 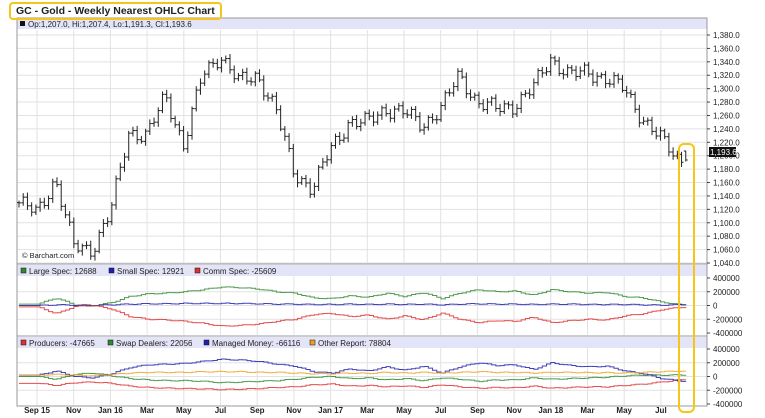 What do you see at coordinates (728, 404) in the screenshot?
I see `cot-tick-label: -400000` at bounding box center [728, 404].